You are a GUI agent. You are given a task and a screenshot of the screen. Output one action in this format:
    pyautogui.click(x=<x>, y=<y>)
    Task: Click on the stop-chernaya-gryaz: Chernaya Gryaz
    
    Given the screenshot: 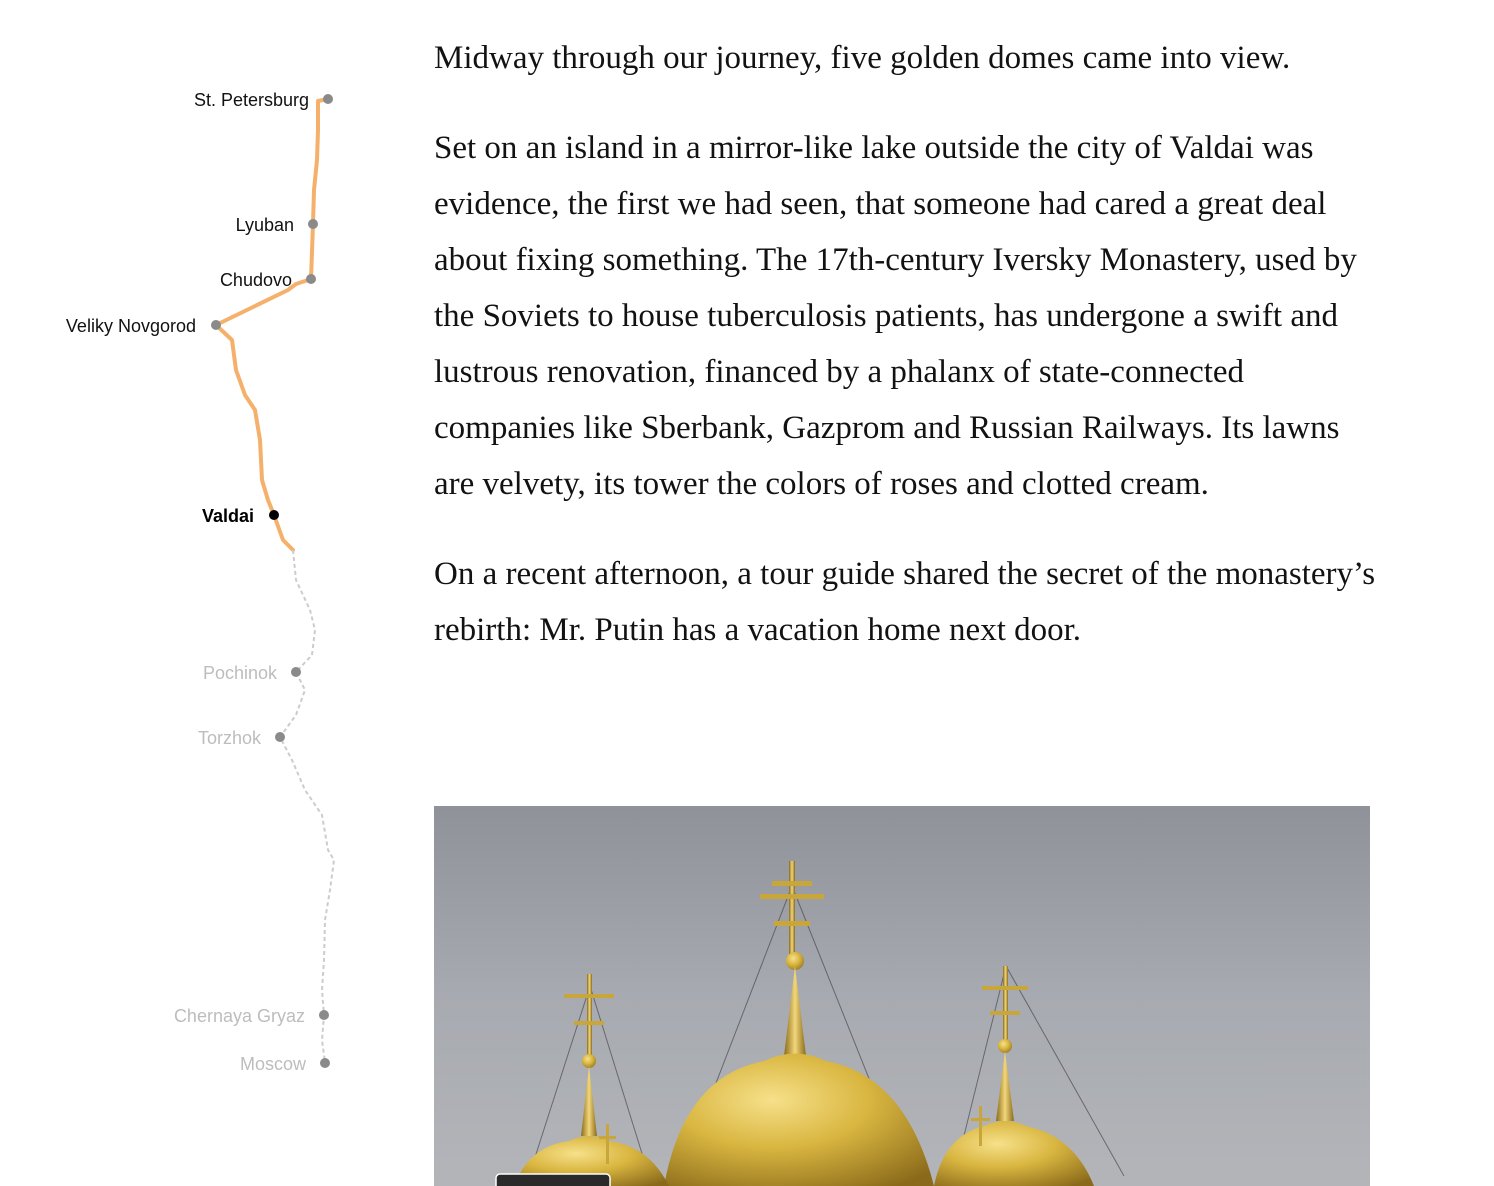 What is the action you would take?
    pyautogui.click(x=251, y=1016)
    